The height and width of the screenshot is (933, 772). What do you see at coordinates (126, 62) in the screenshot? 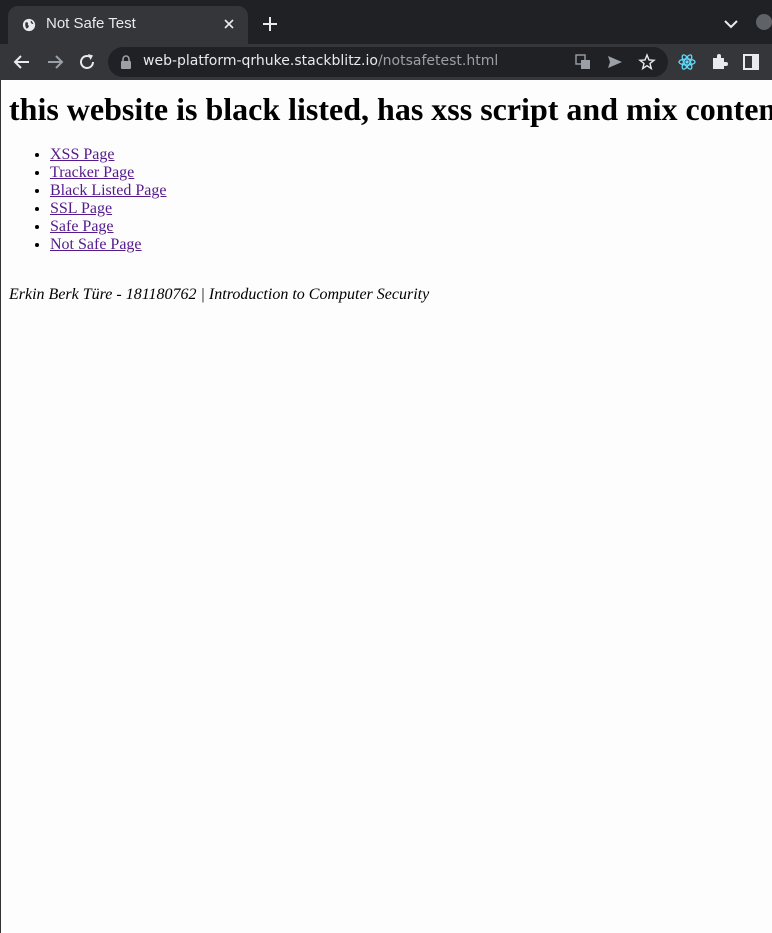
I see `lock-icon` at bounding box center [126, 62].